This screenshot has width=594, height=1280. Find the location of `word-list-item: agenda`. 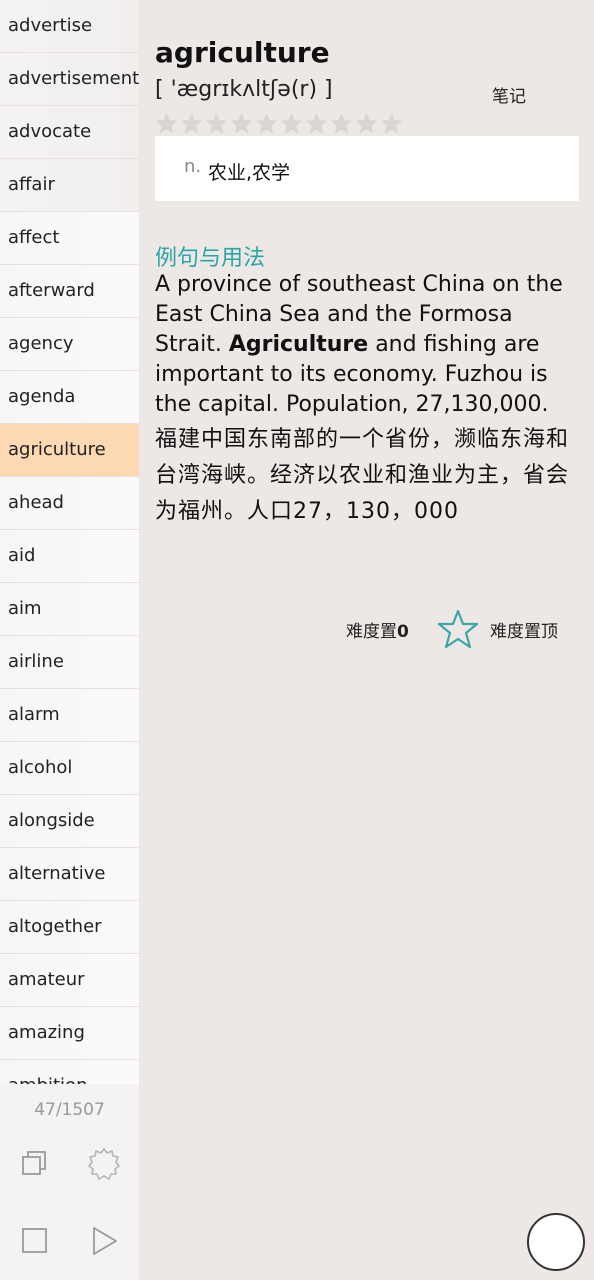

word-list-item: agenda is located at coordinates (69, 397).